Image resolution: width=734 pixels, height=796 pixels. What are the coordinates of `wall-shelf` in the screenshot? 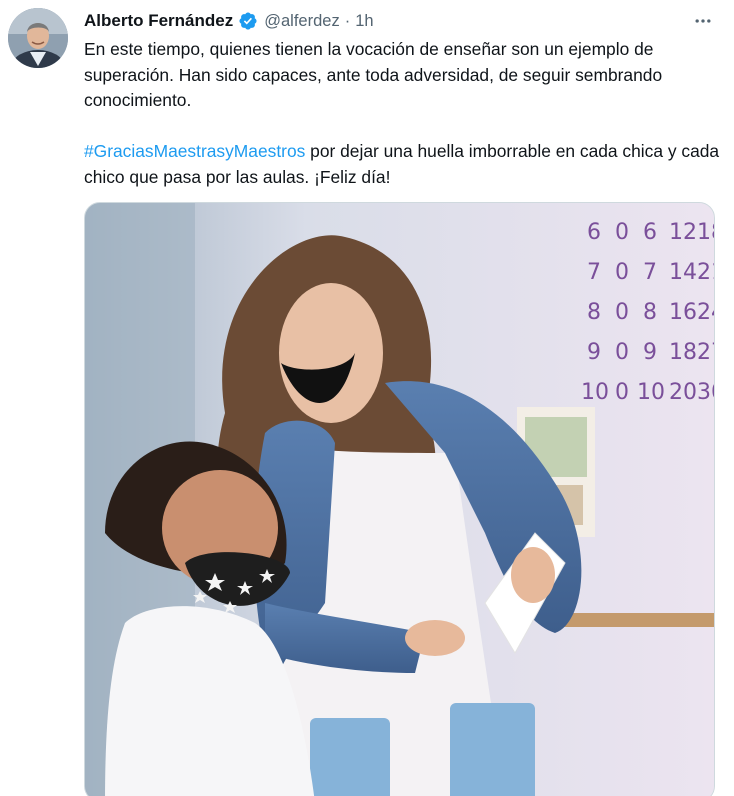 It's located at (634, 620).